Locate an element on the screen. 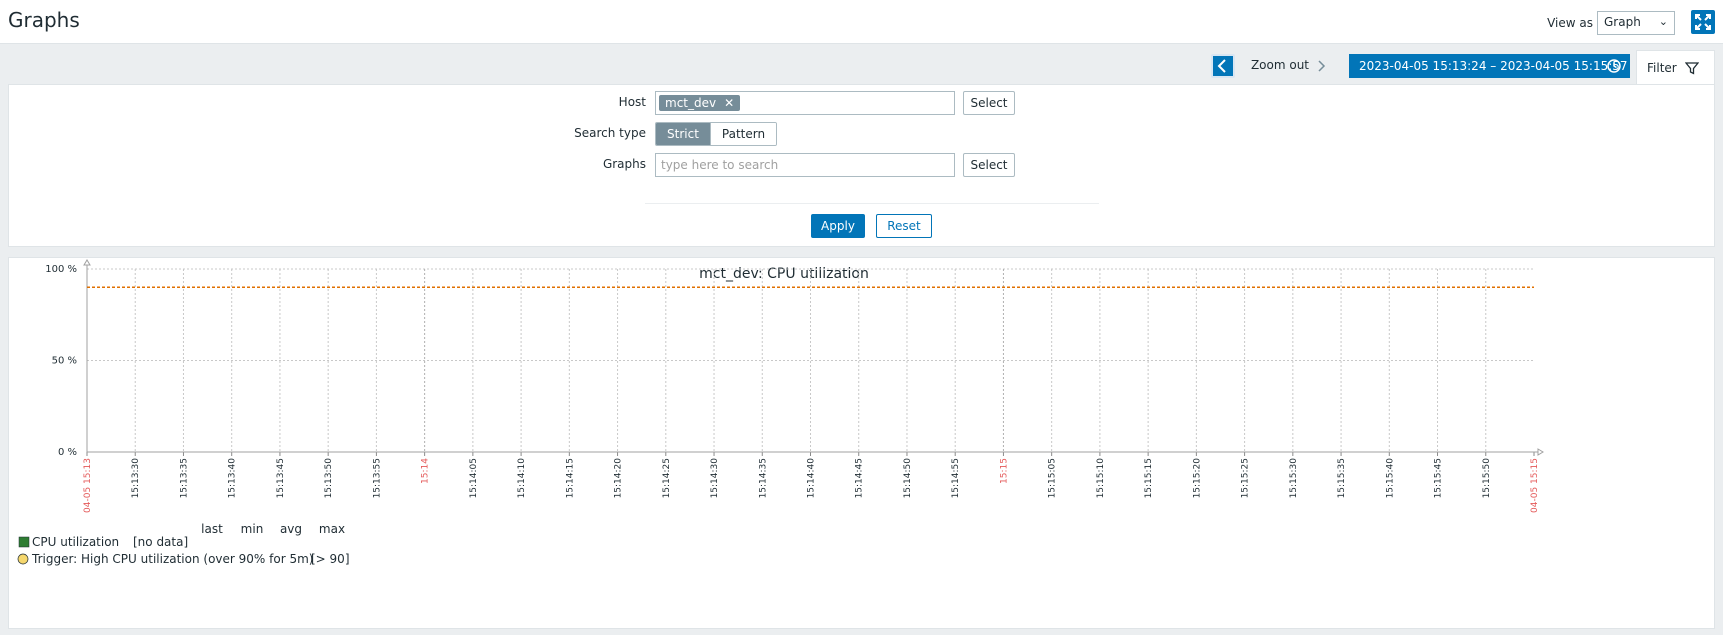 The image size is (1723, 635). y-tick-label: 100 % is located at coordinates (61, 269).